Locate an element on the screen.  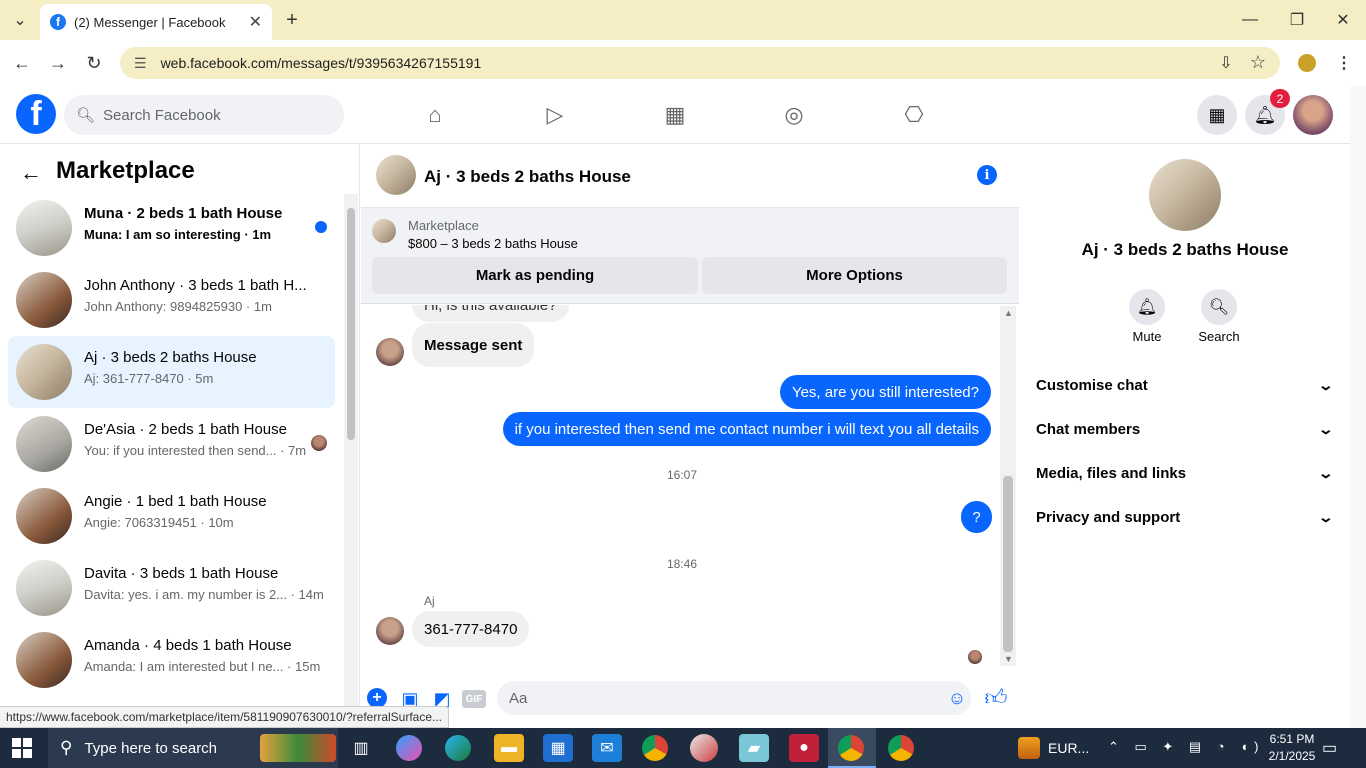
copilot-icon is located at coordinates (409, 748).